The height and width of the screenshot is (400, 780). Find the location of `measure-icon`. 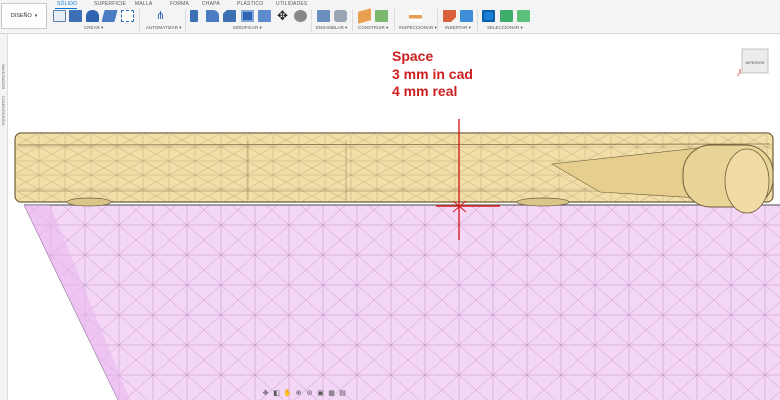

measure-icon is located at coordinates (415, 16).